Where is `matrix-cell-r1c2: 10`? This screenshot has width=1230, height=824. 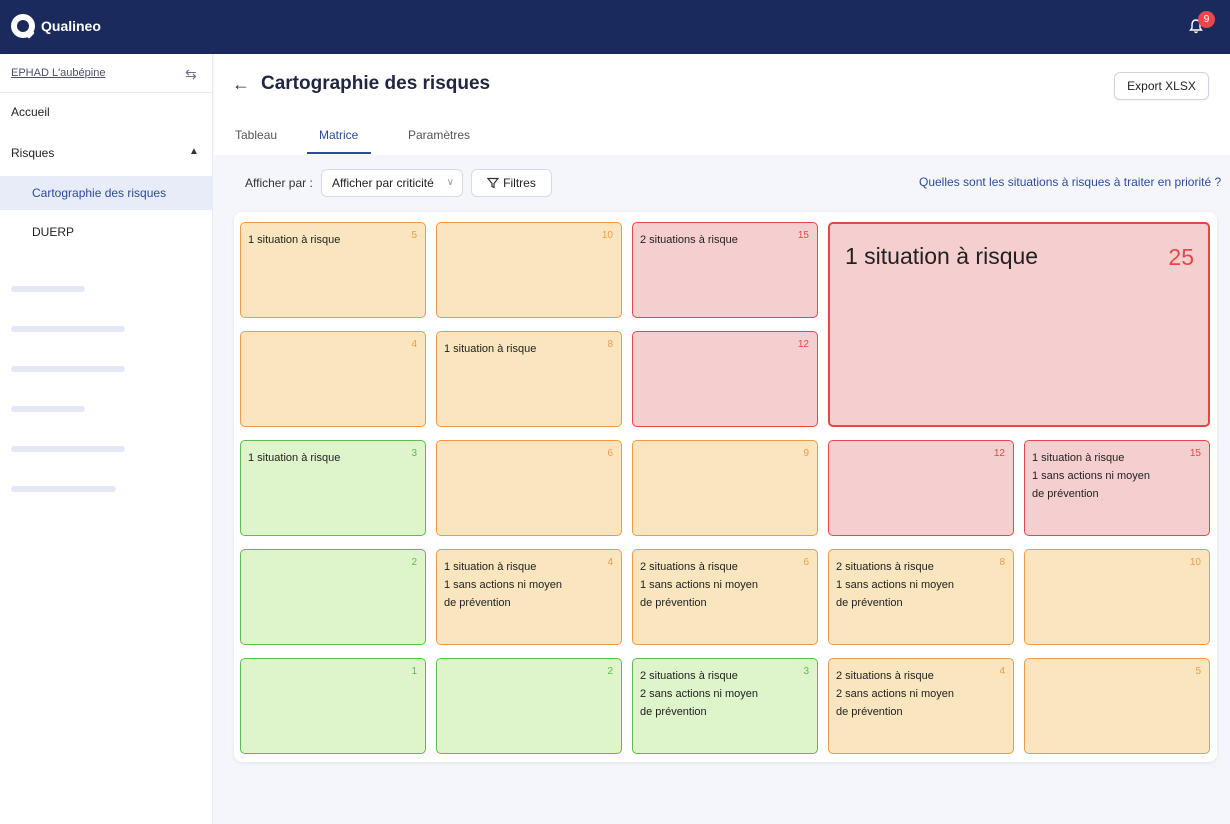
matrix-cell-r1c2: 10 is located at coordinates (529, 270).